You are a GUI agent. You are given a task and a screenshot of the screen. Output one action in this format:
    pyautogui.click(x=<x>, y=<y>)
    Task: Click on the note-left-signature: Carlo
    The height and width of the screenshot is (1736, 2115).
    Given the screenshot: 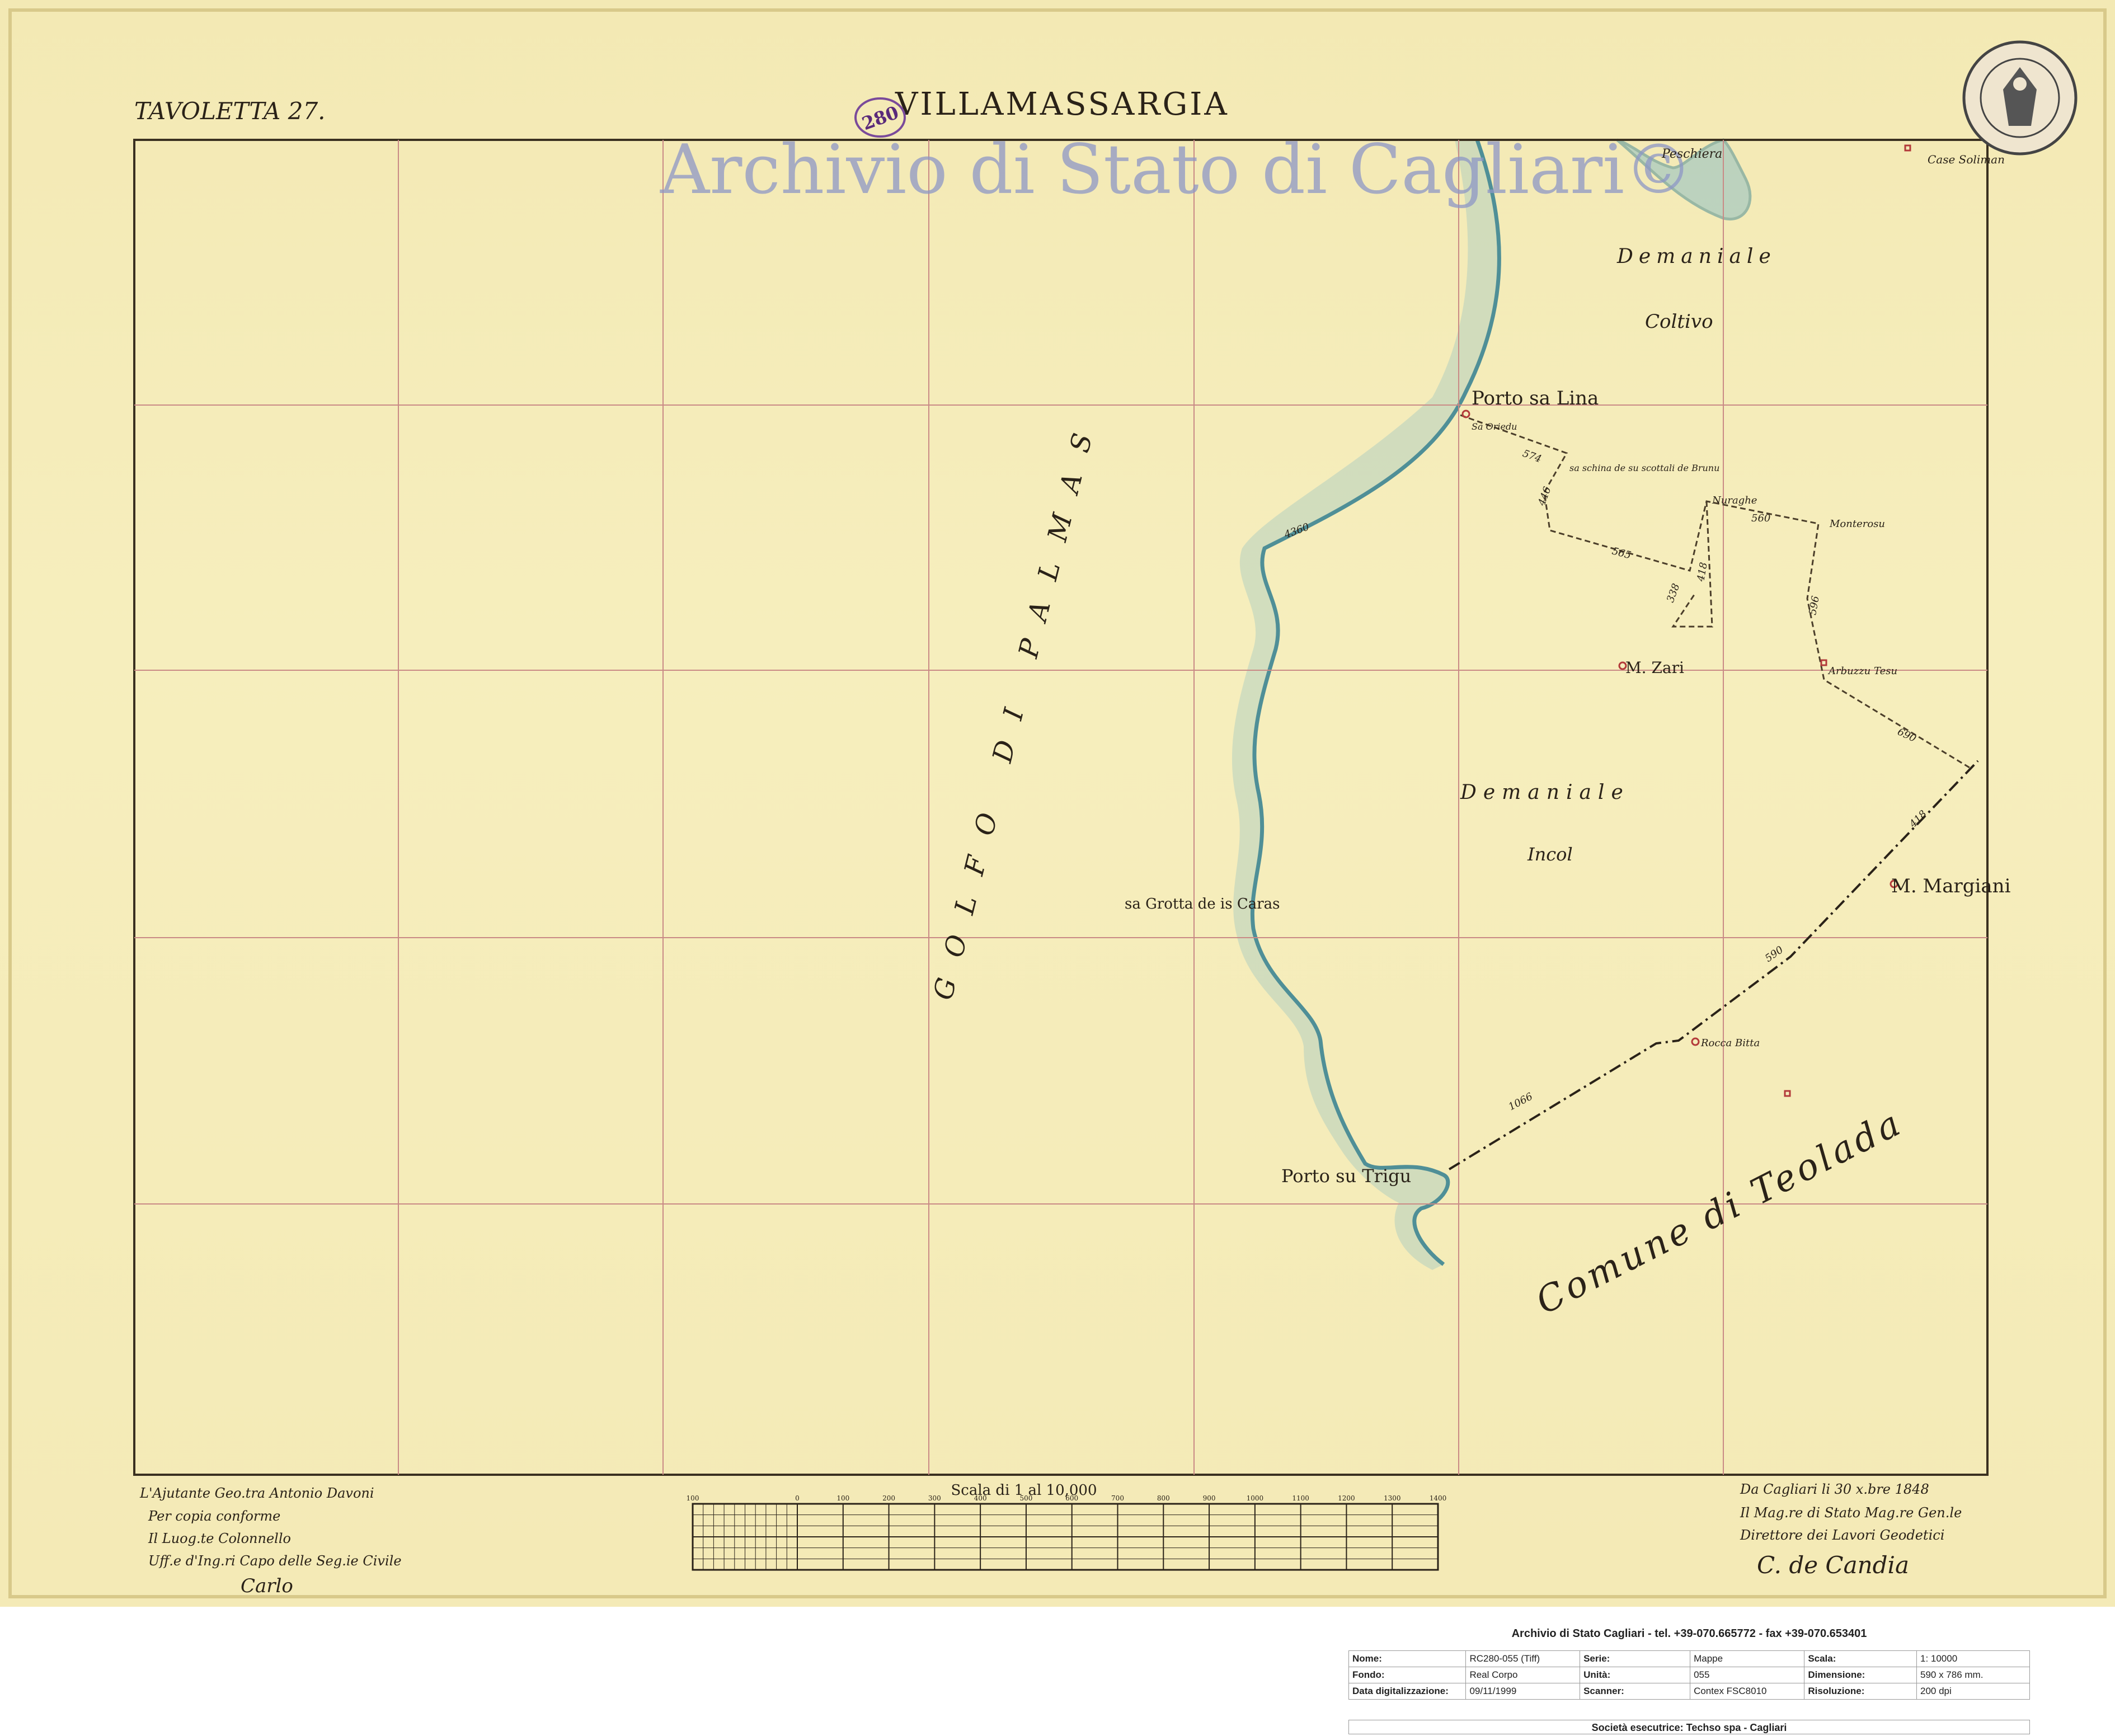 What is the action you would take?
    pyautogui.click(x=267, y=1586)
    